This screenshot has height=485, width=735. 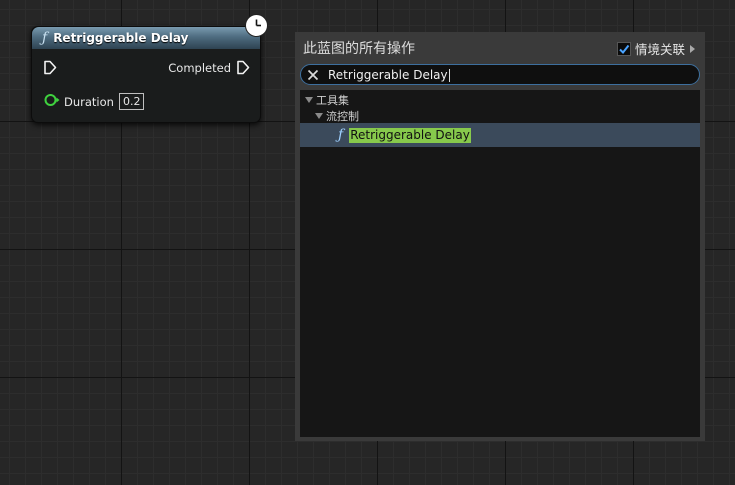 I want to click on search-input: Retriggerable Delay, so click(x=389, y=75).